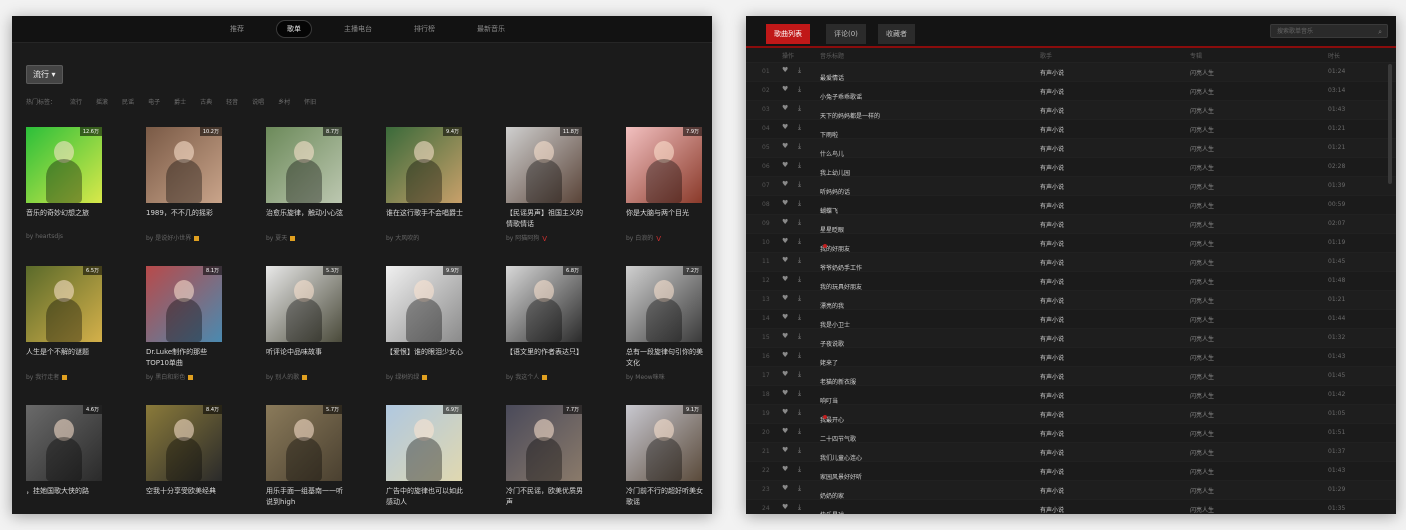  I want to click on nav-tab-radio: 主播电台, so click(358, 29).